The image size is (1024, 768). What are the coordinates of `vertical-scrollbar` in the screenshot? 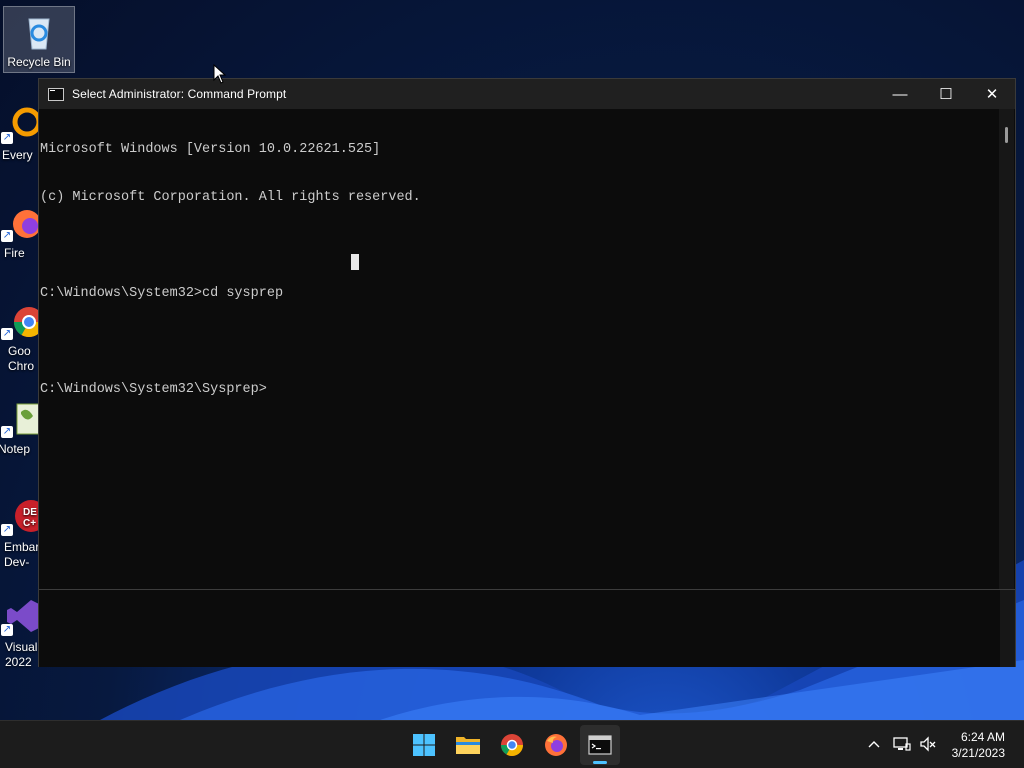 It's located at (1006, 349).